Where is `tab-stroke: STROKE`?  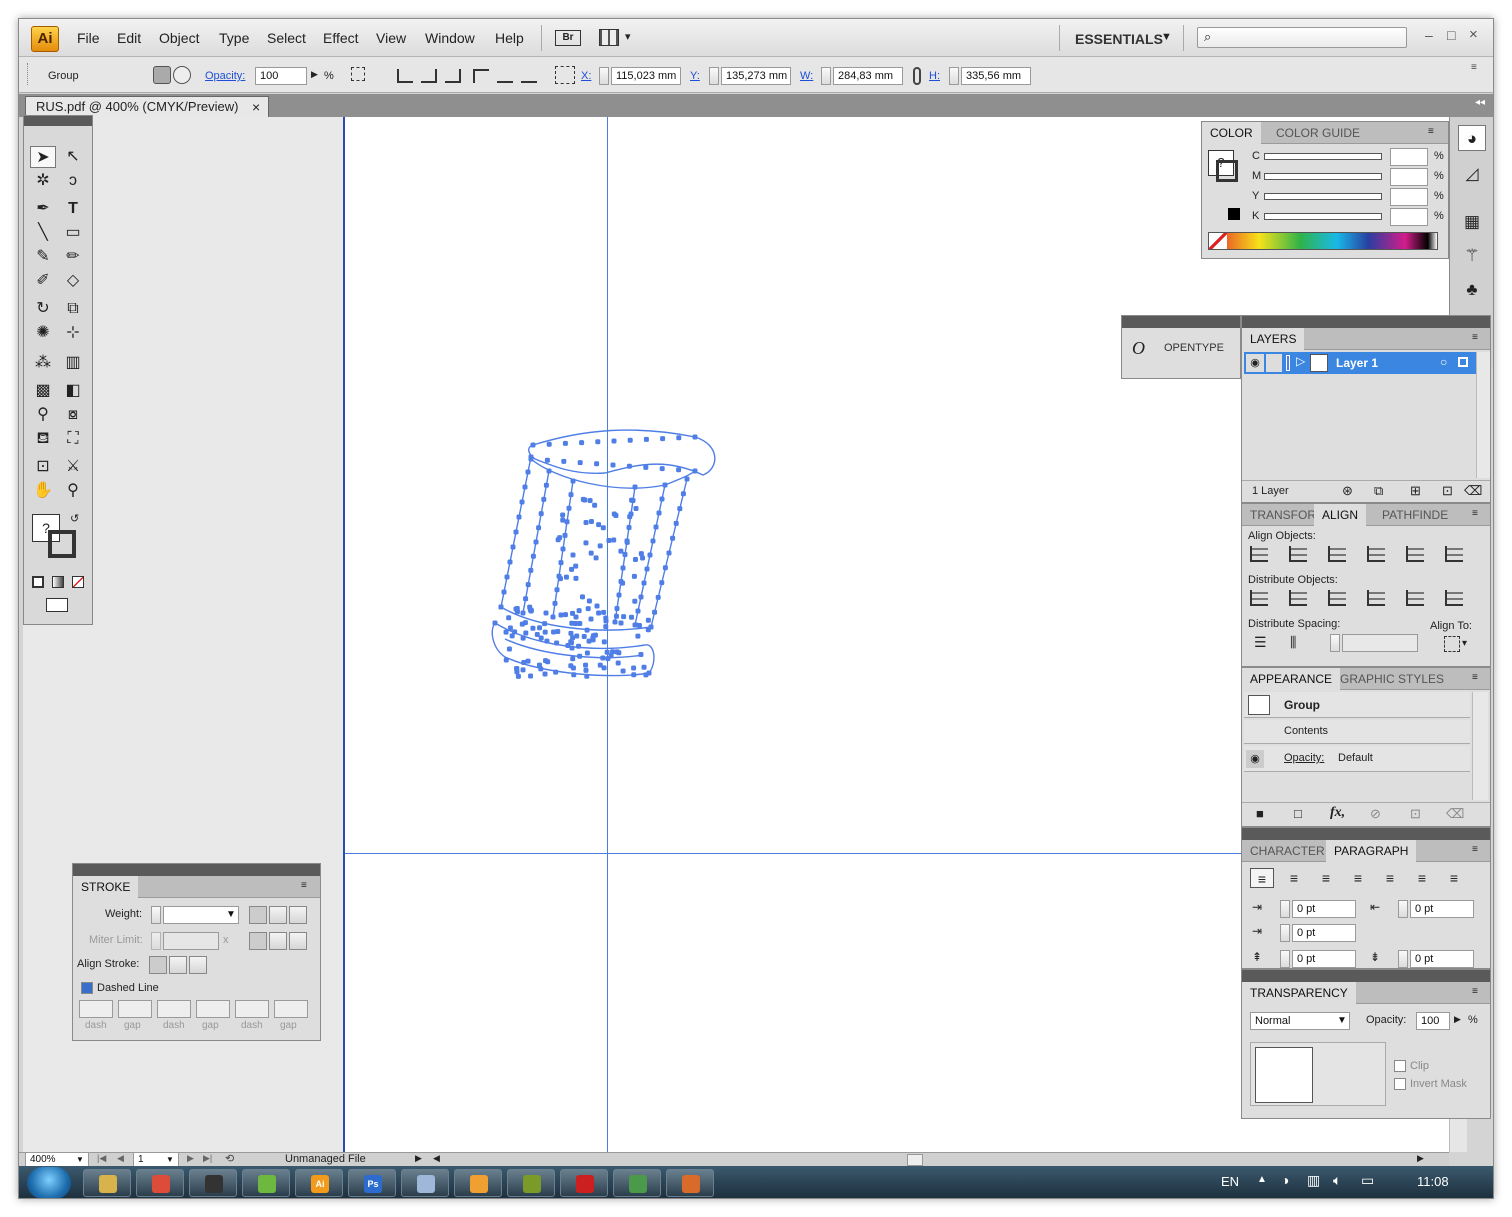 tab-stroke: STROKE is located at coordinates (106, 887).